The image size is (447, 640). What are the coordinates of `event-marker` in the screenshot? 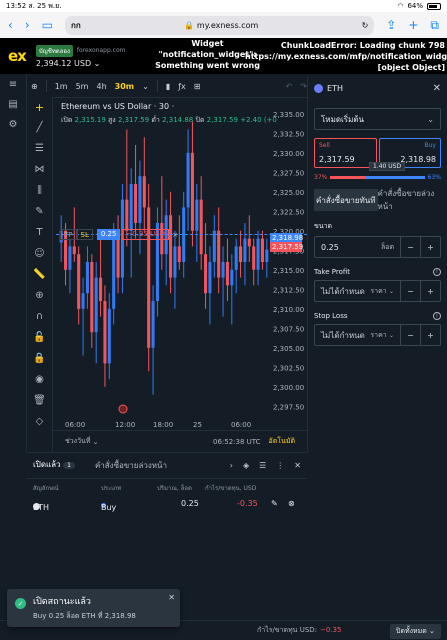 It's located at (123, 409).